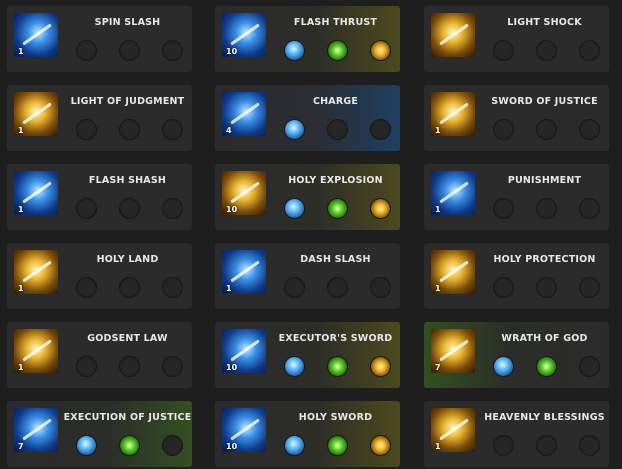 This screenshot has width=622, height=469. I want to click on skill-level: 1, so click(21, 51).